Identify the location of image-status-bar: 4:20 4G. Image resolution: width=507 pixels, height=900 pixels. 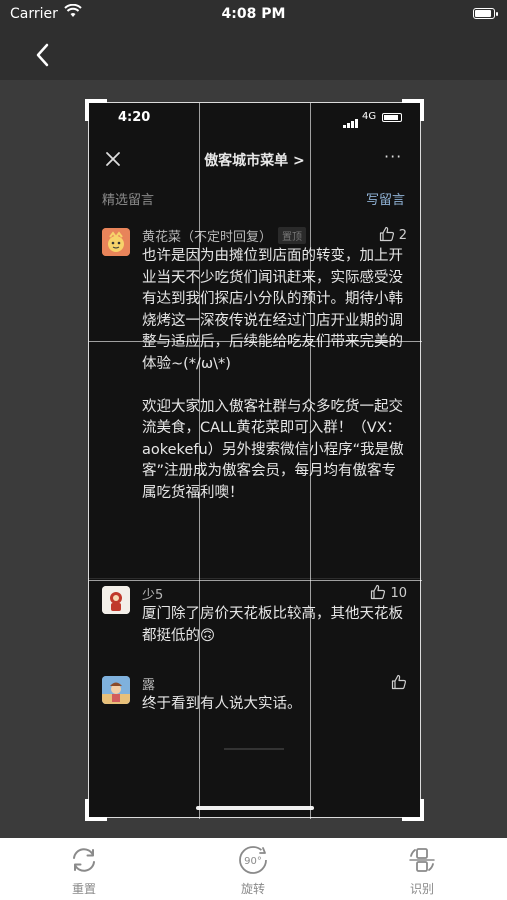
(254, 118).